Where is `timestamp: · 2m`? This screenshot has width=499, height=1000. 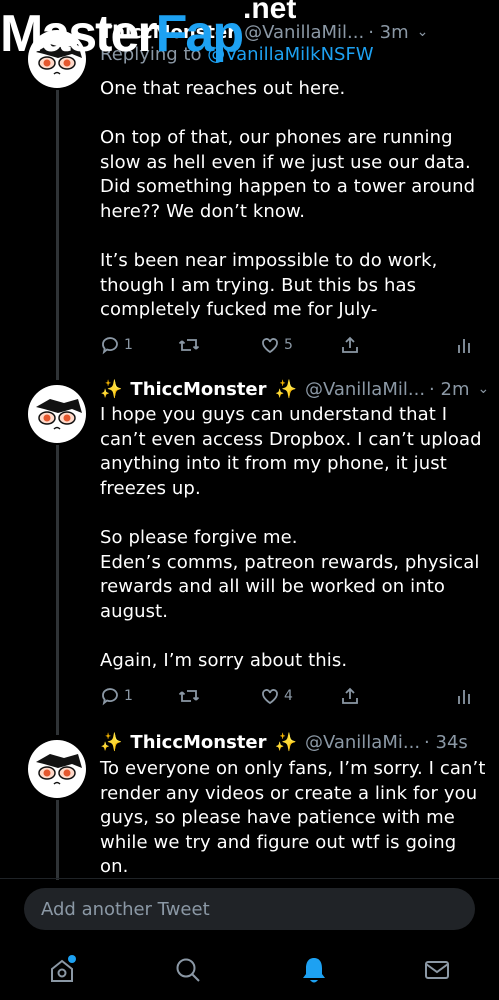 timestamp: · 2m is located at coordinates (449, 389).